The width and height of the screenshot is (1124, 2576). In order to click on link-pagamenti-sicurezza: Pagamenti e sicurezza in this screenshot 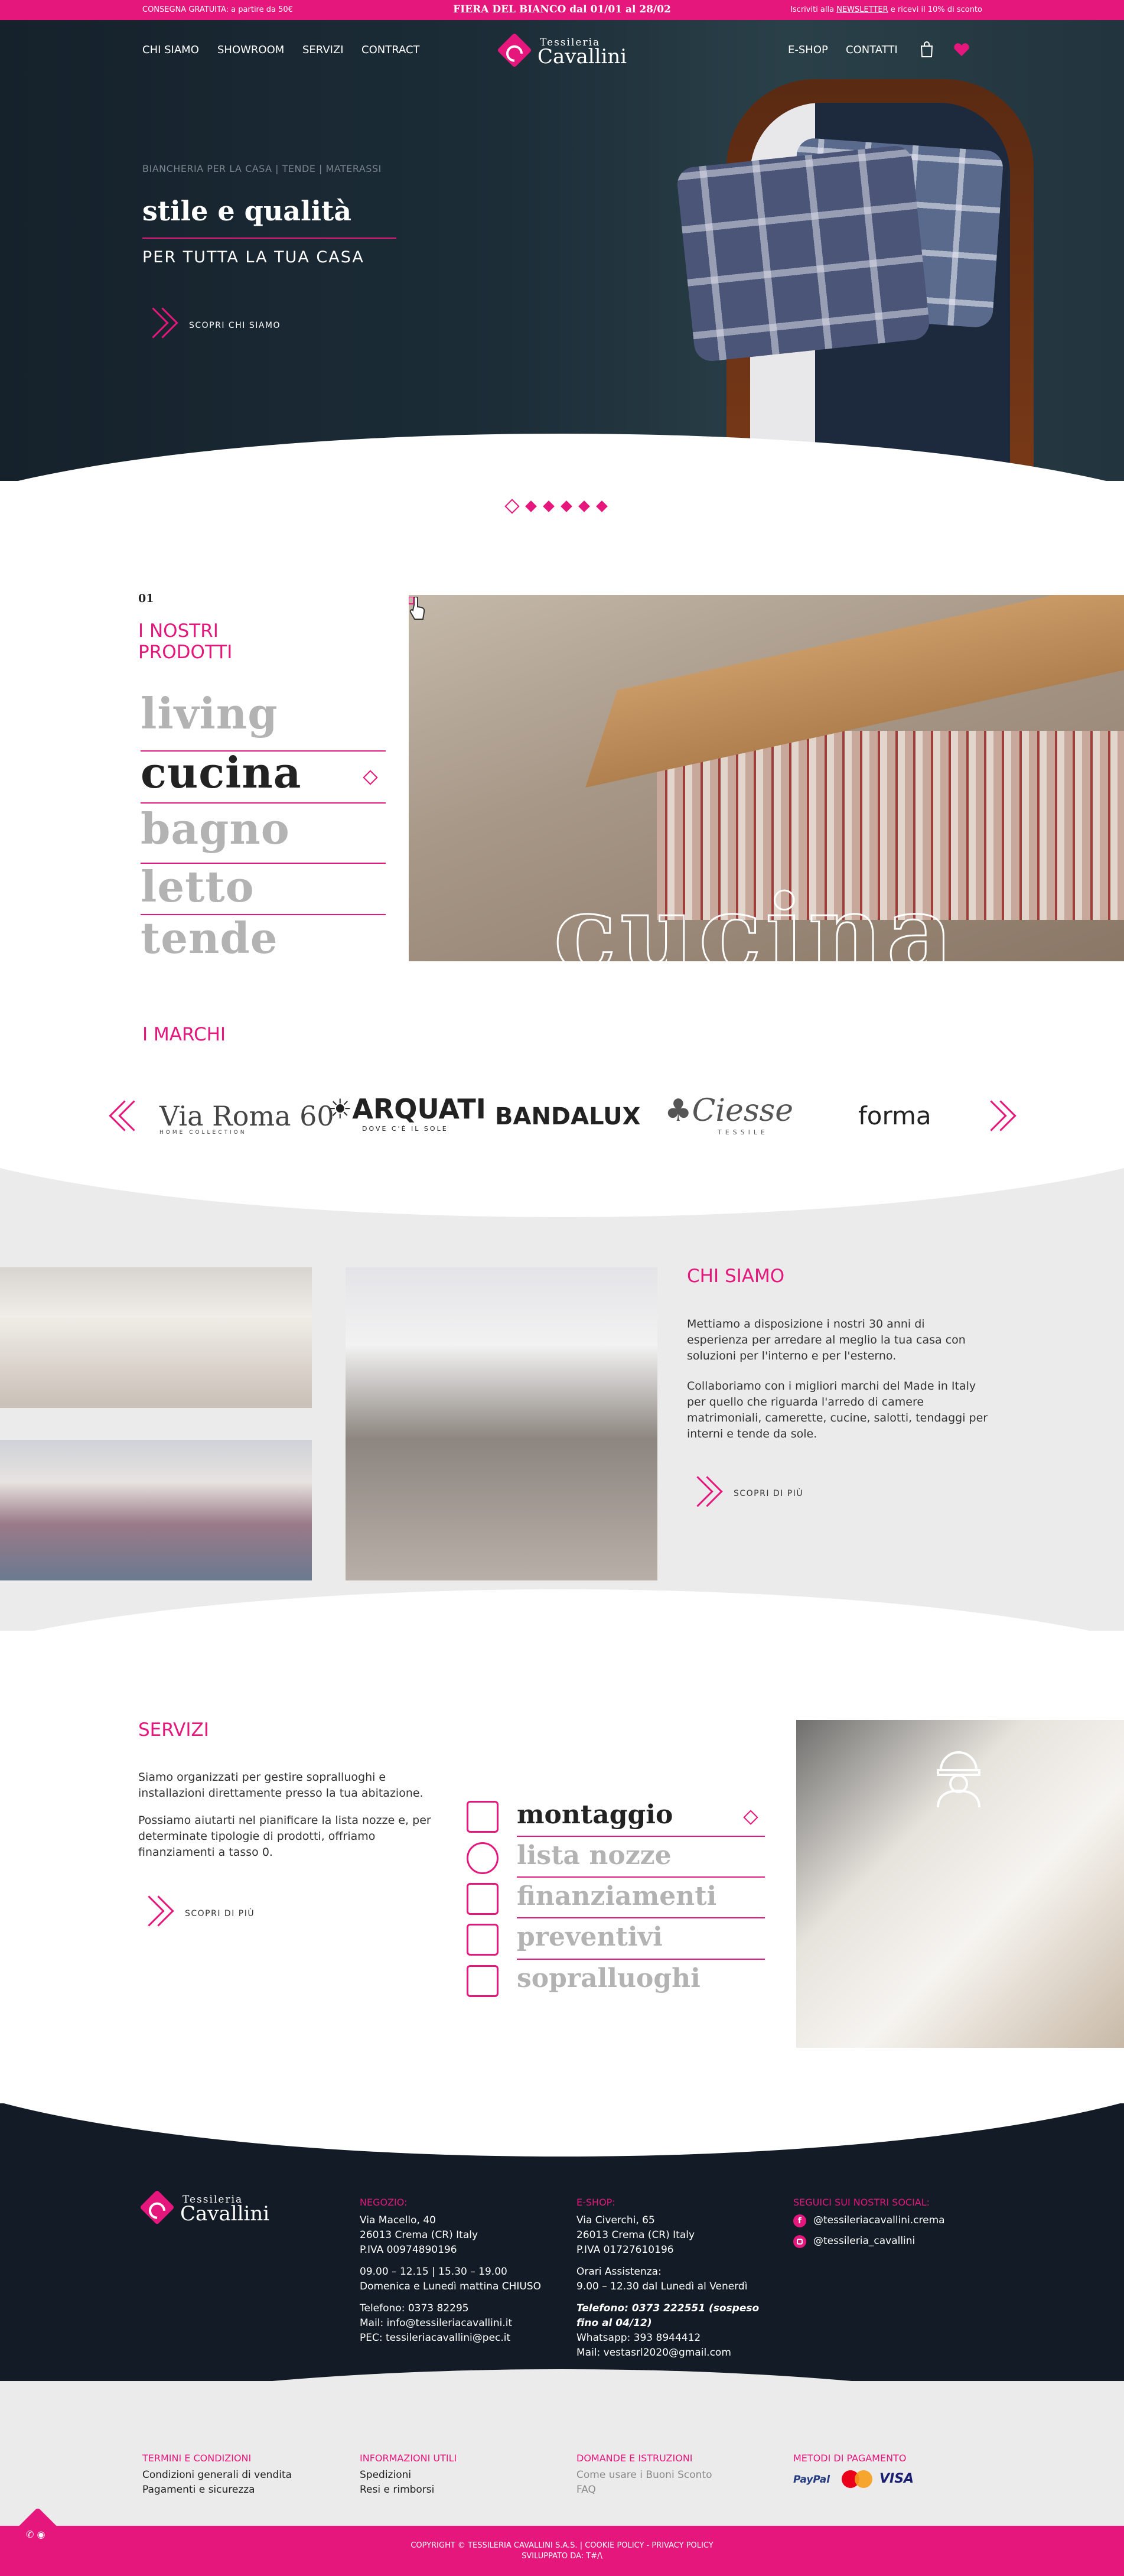, I will do `click(217, 2490)`.